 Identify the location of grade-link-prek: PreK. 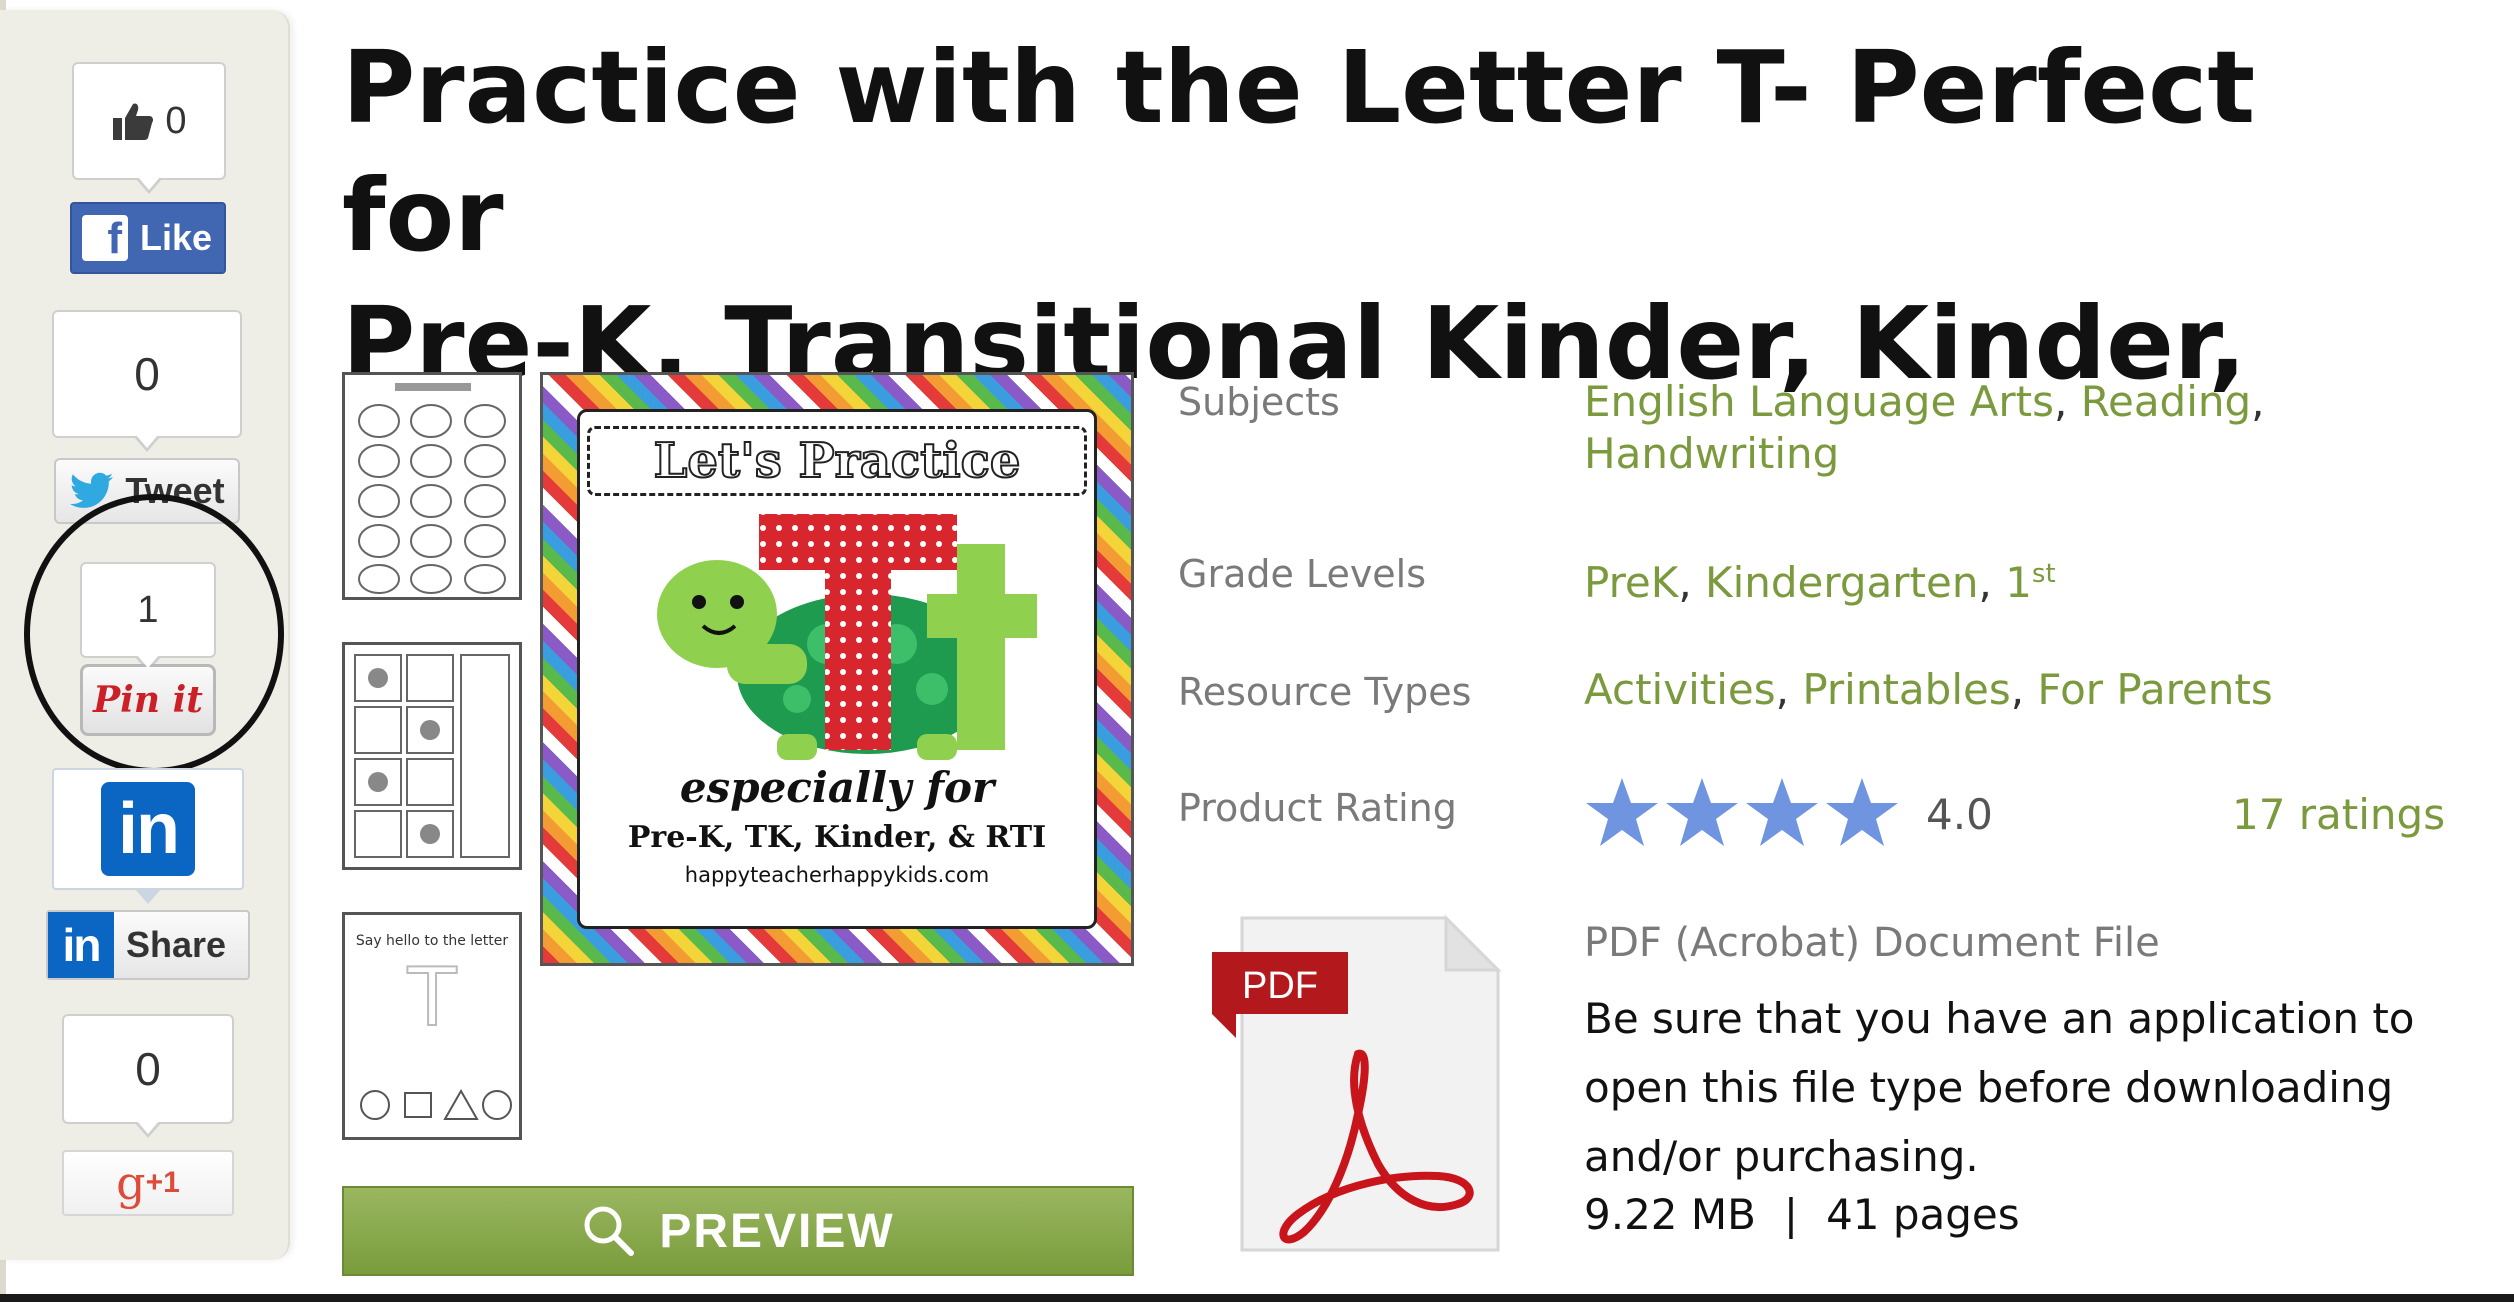
(1631, 582).